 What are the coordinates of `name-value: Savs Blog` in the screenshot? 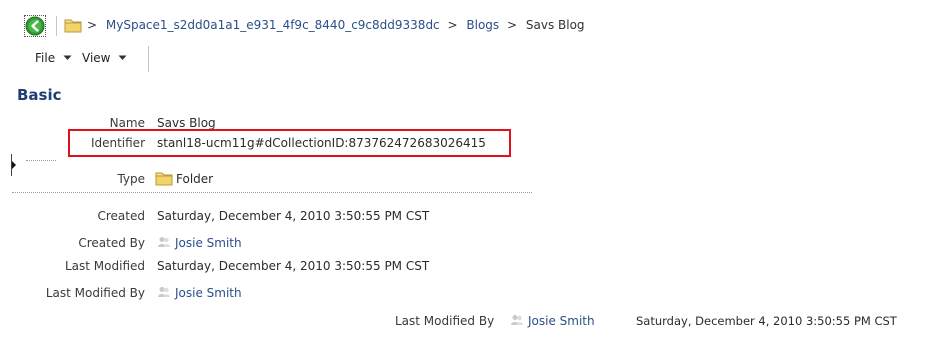 It's located at (186, 123).